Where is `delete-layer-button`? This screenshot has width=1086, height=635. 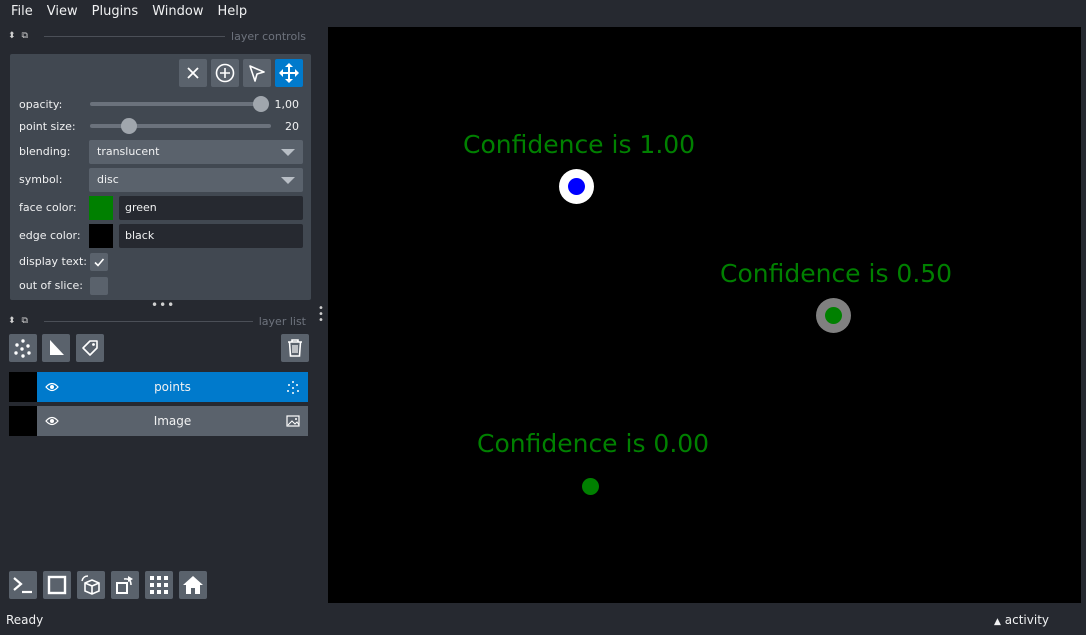 delete-layer-button is located at coordinates (295, 348).